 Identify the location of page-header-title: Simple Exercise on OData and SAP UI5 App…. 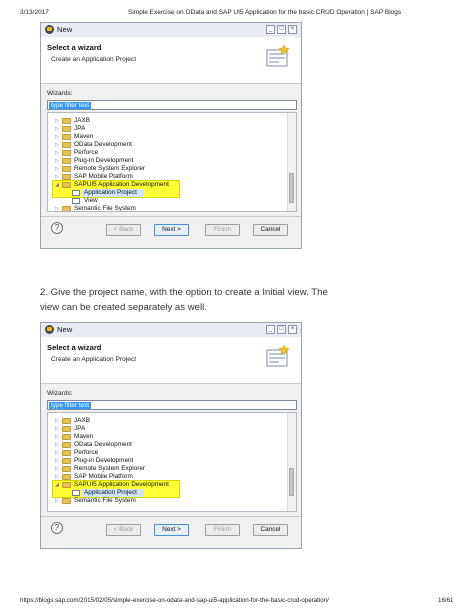
(265, 12).